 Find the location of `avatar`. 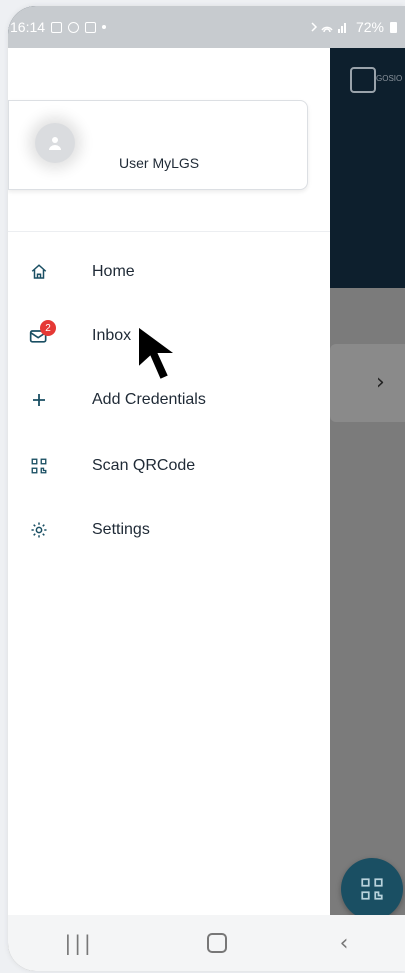

avatar is located at coordinates (55, 143).